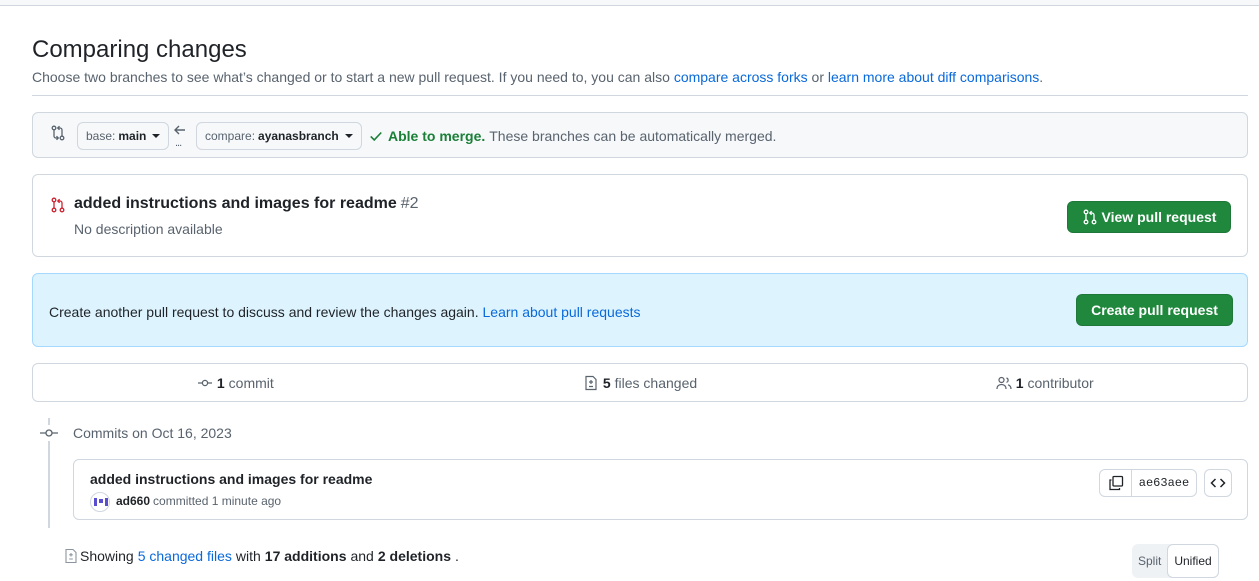 The width and height of the screenshot is (1259, 581). What do you see at coordinates (148, 229) in the screenshot?
I see `pull-request-description: No description available` at bounding box center [148, 229].